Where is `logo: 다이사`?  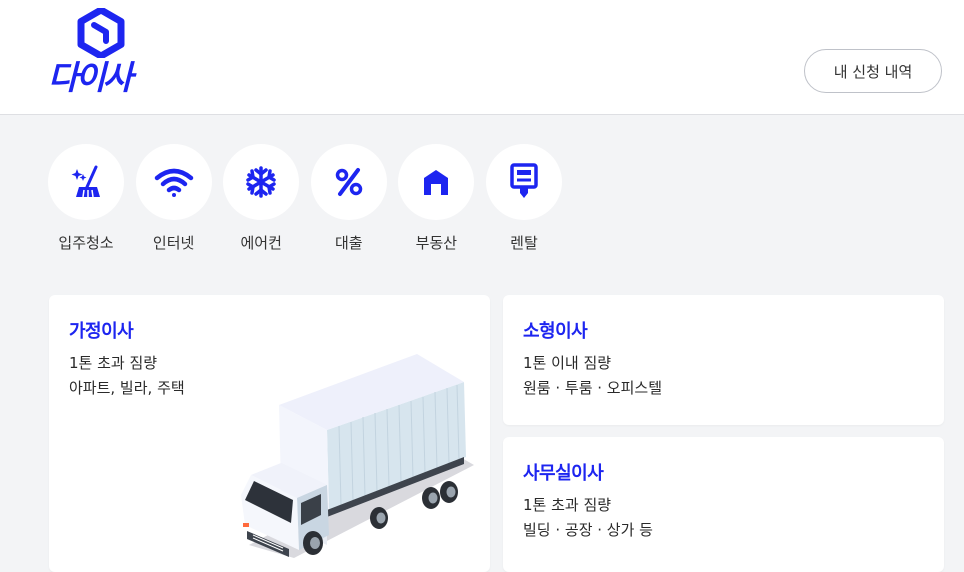 logo: 다이사 is located at coordinates (104, 54).